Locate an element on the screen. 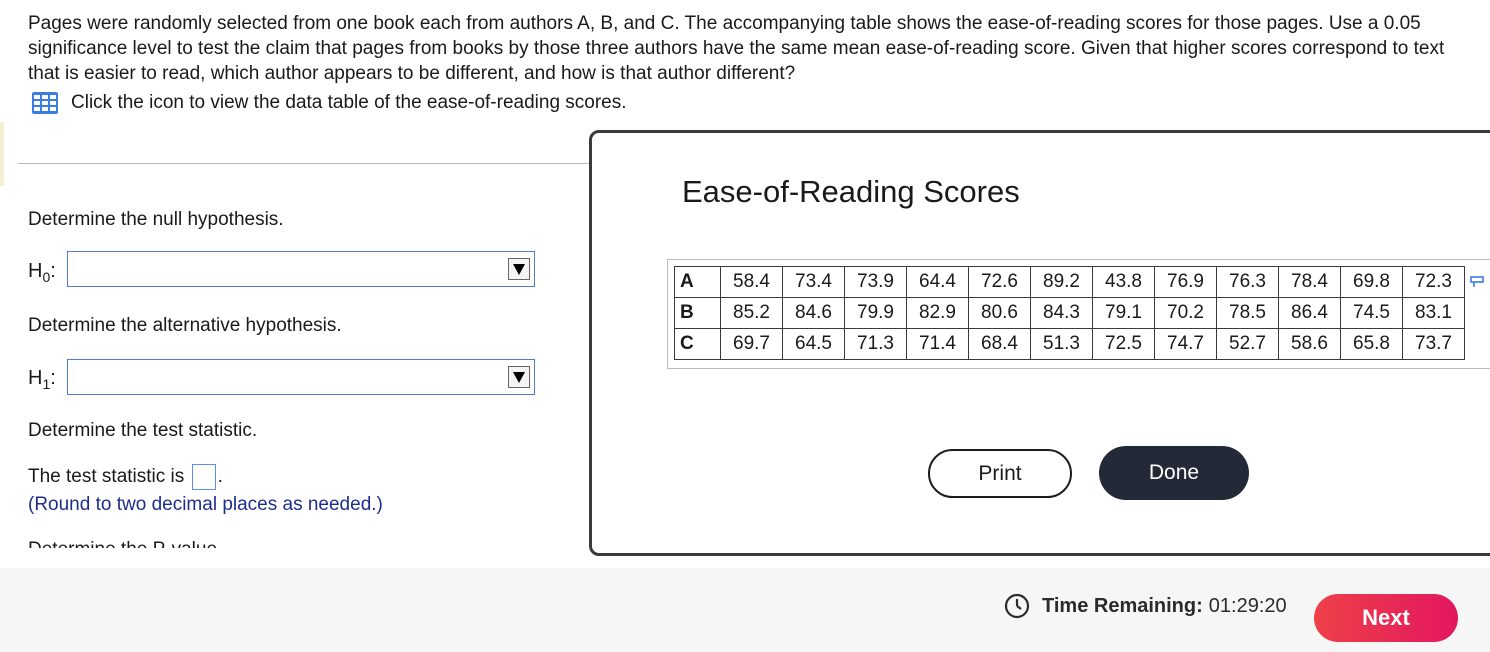  table-cell: 86.4 is located at coordinates (1309, 313).